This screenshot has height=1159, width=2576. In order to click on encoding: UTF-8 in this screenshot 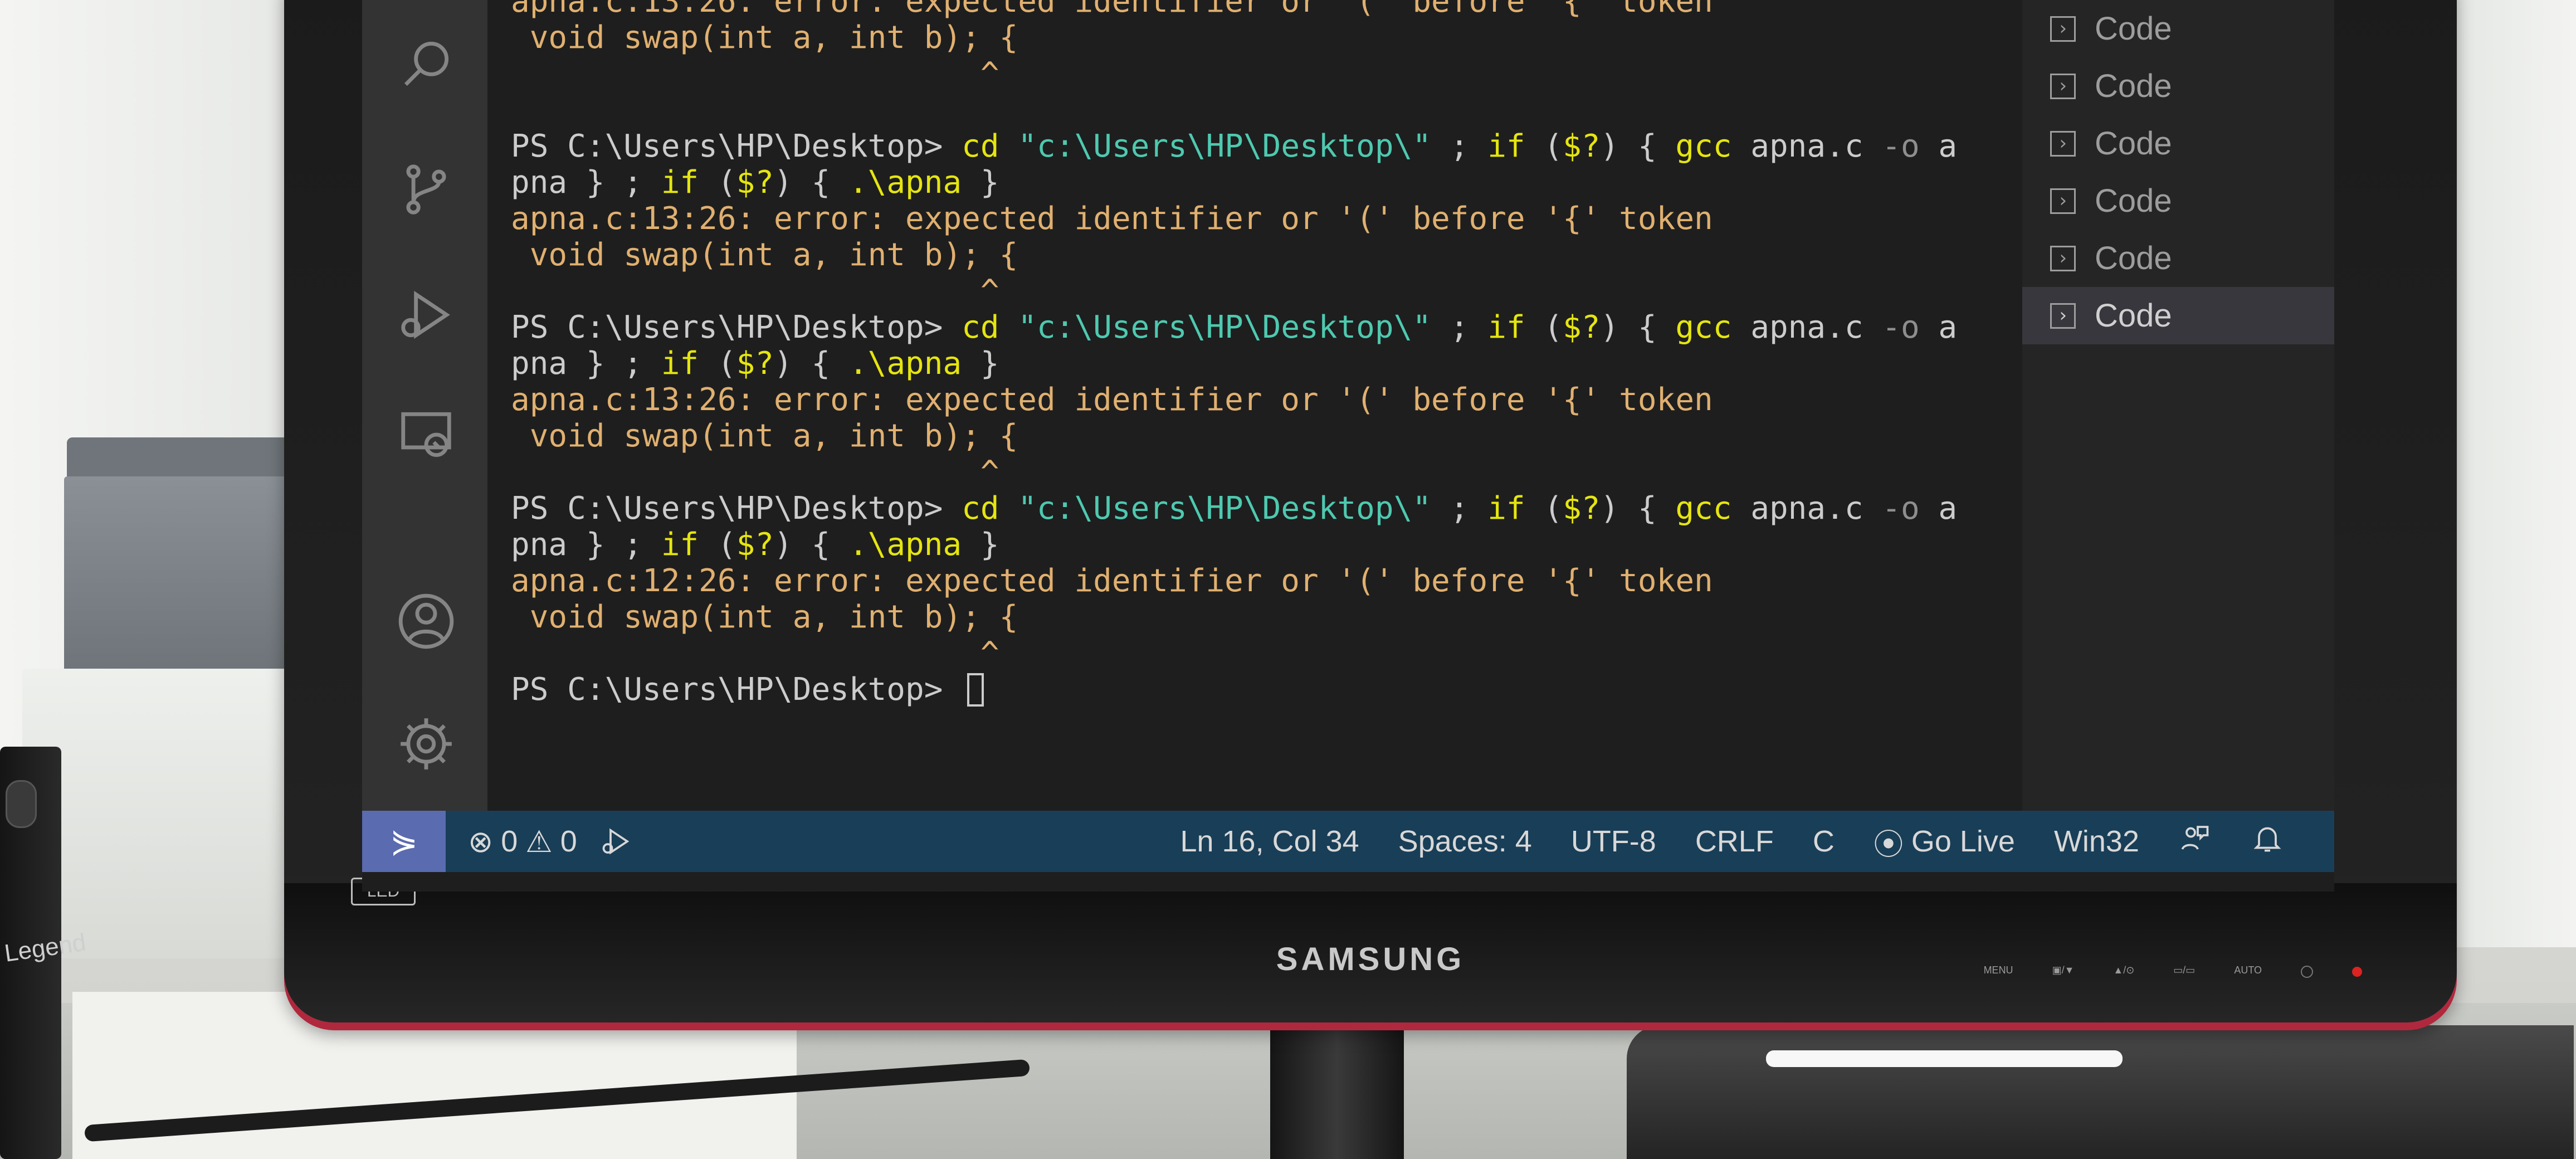, I will do `click(1613, 842)`.